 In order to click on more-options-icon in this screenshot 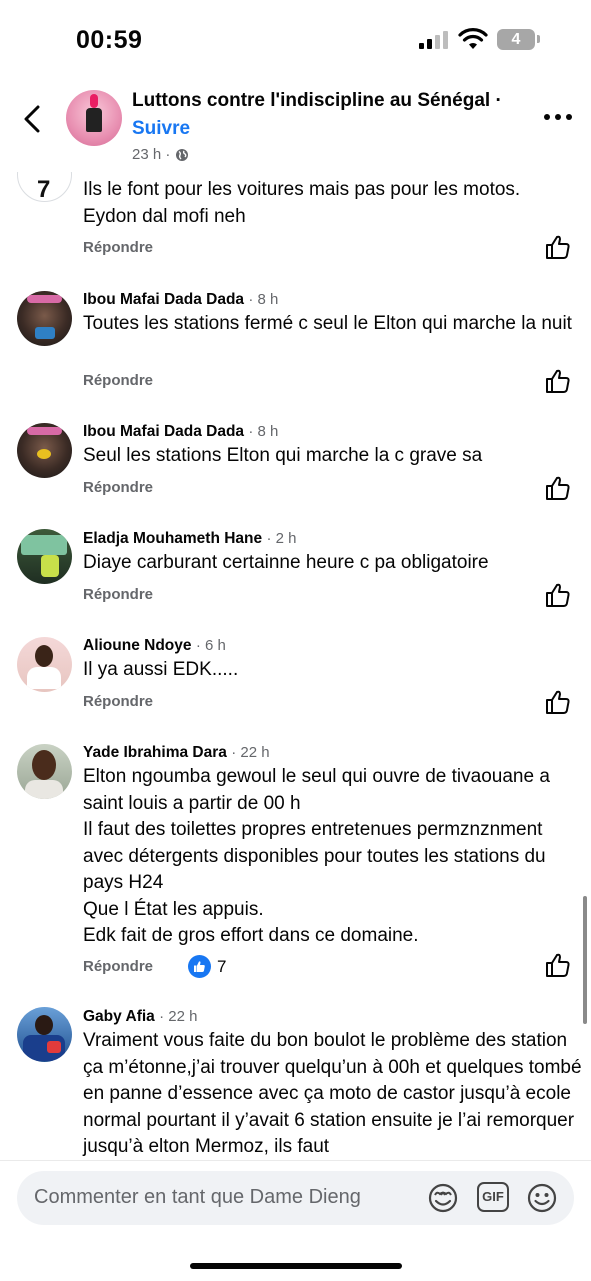, I will do `click(558, 118)`.